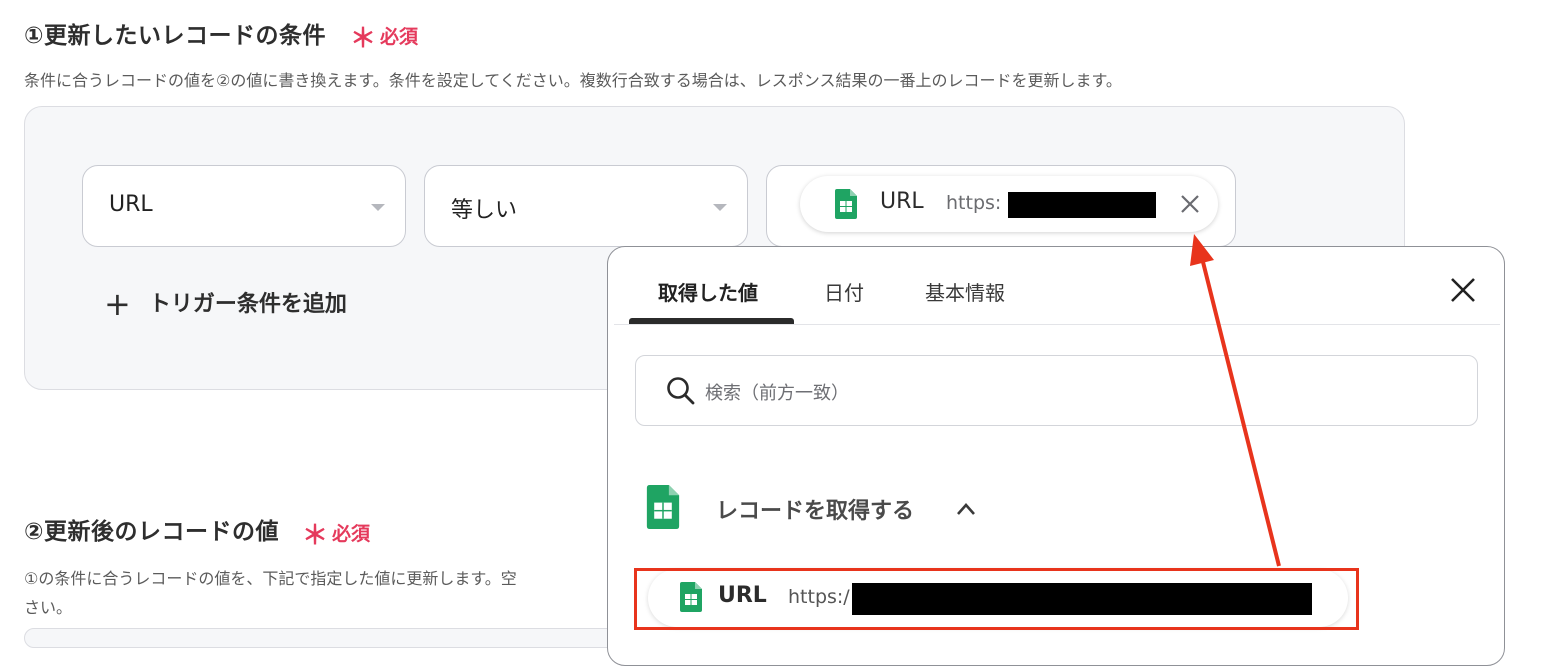 This screenshot has height=666, width=1542. I want to click on annotation-arrow, so click(1235, 400).